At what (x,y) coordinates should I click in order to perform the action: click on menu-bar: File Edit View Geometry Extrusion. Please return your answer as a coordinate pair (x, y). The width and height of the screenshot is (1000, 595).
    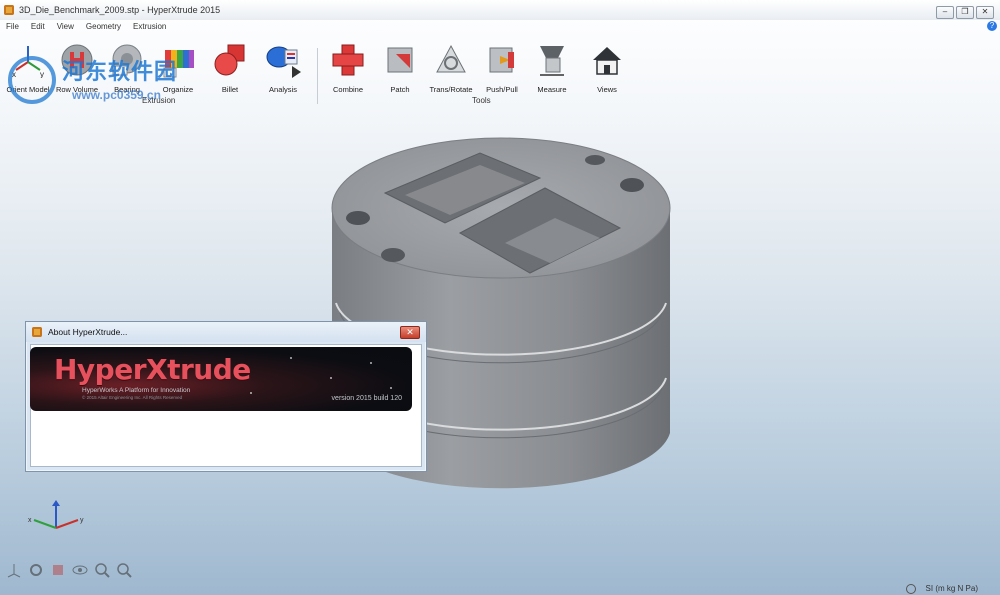
    Looking at the image, I should click on (500, 26).